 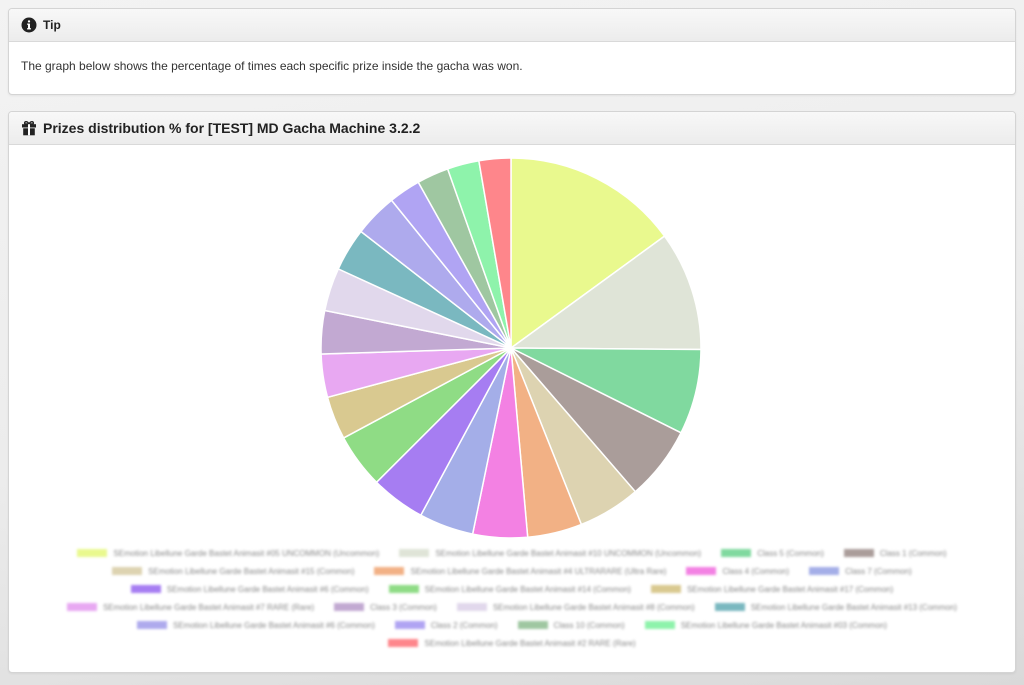 I want to click on tip-title: Tip, so click(x=52, y=25).